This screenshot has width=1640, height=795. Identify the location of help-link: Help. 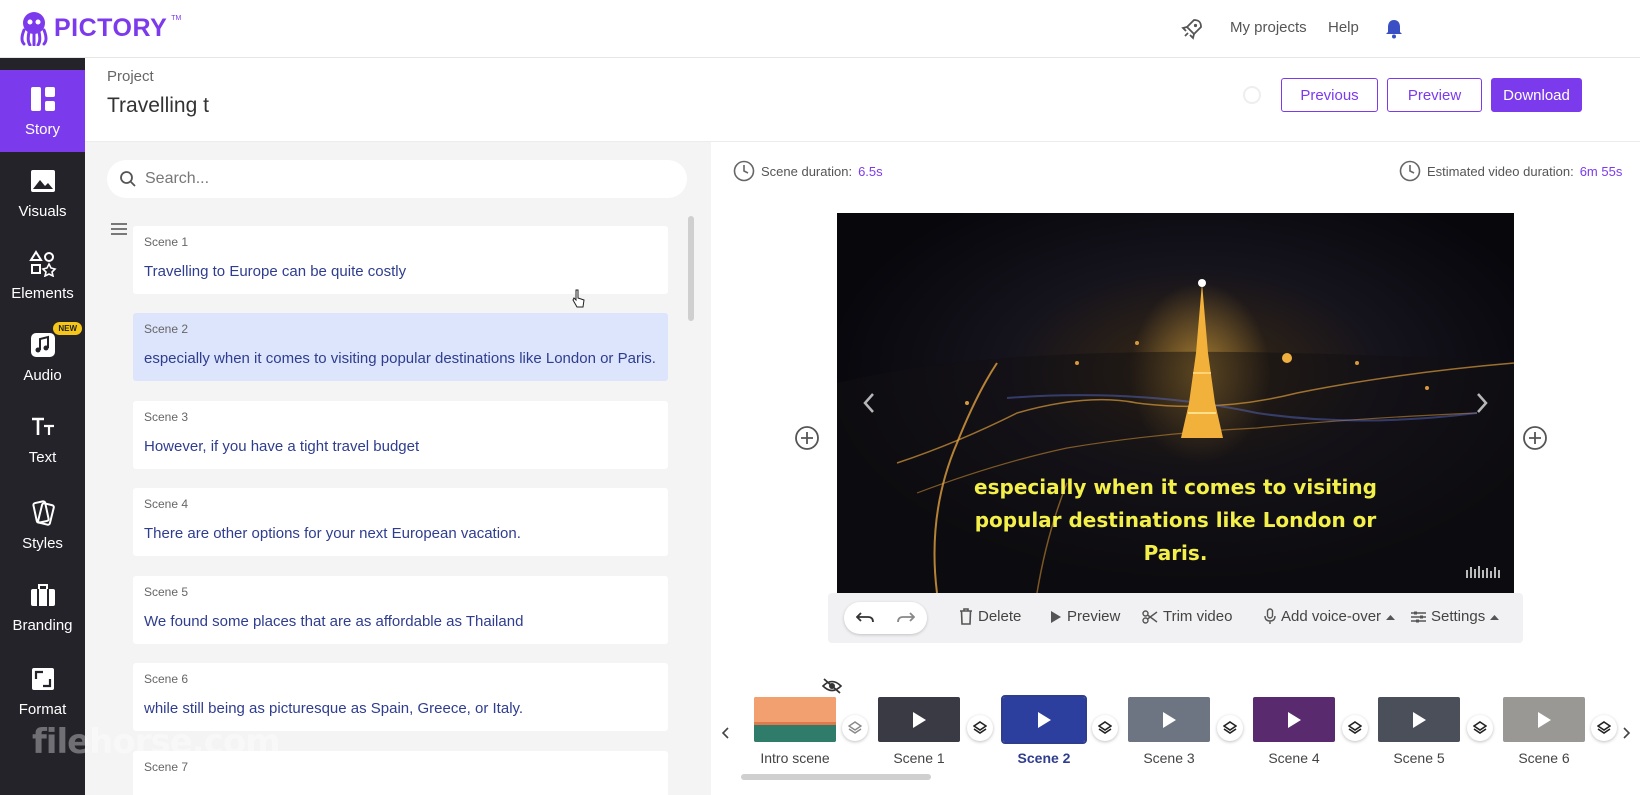
(1343, 27).